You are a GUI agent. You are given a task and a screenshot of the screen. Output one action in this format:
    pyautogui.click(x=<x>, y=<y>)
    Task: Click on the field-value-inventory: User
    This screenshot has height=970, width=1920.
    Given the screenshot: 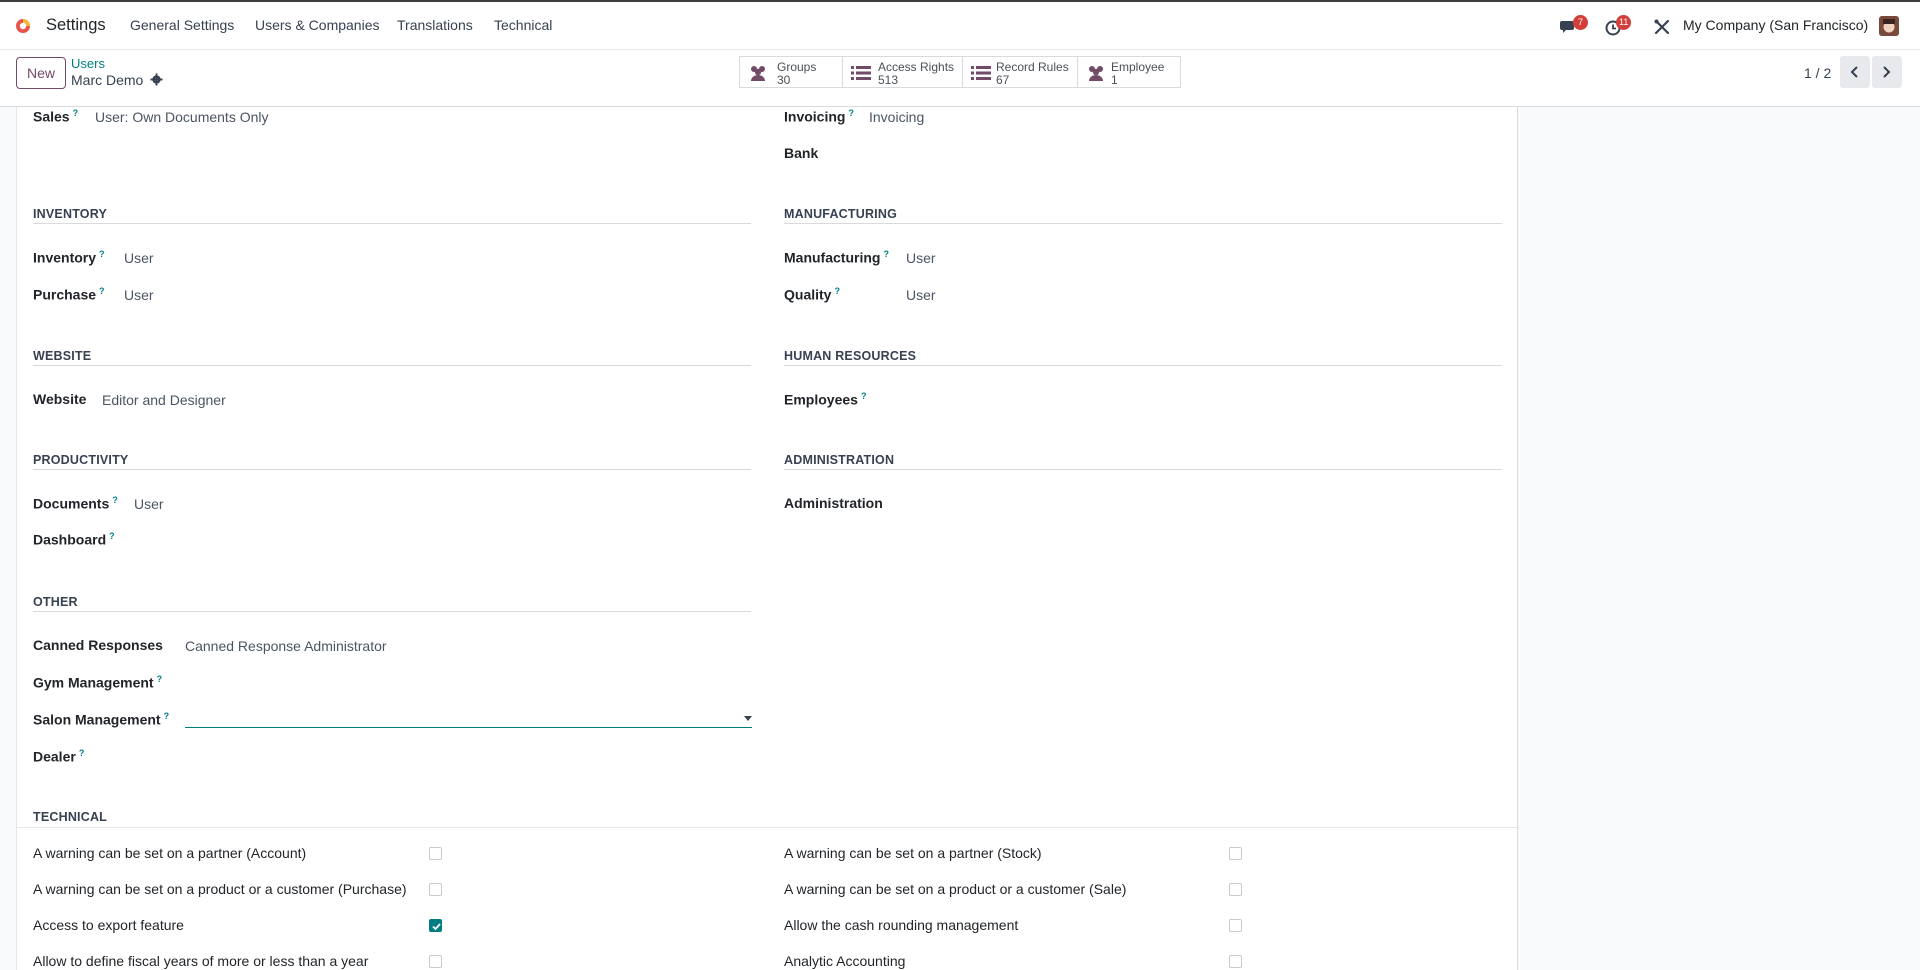 What is the action you would take?
    pyautogui.click(x=139, y=258)
    